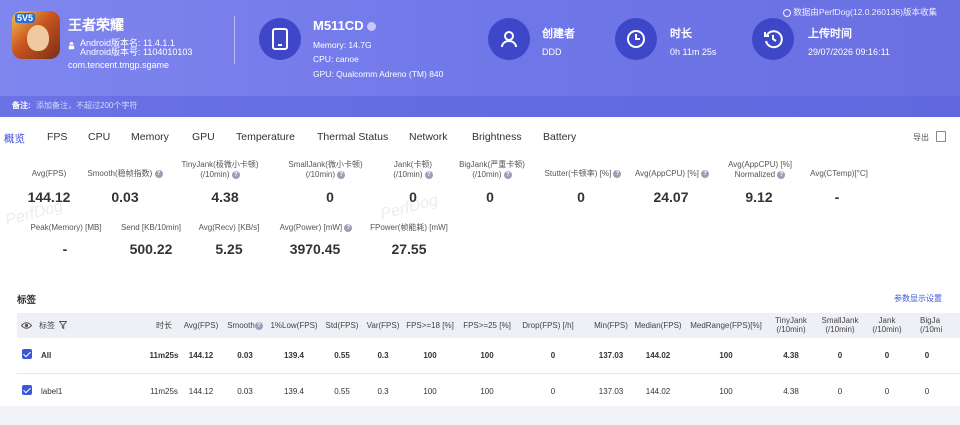 This screenshot has width=960, height=425. What do you see at coordinates (38, 38) in the screenshot?
I see `app-icon-hero` at bounding box center [38, 38].